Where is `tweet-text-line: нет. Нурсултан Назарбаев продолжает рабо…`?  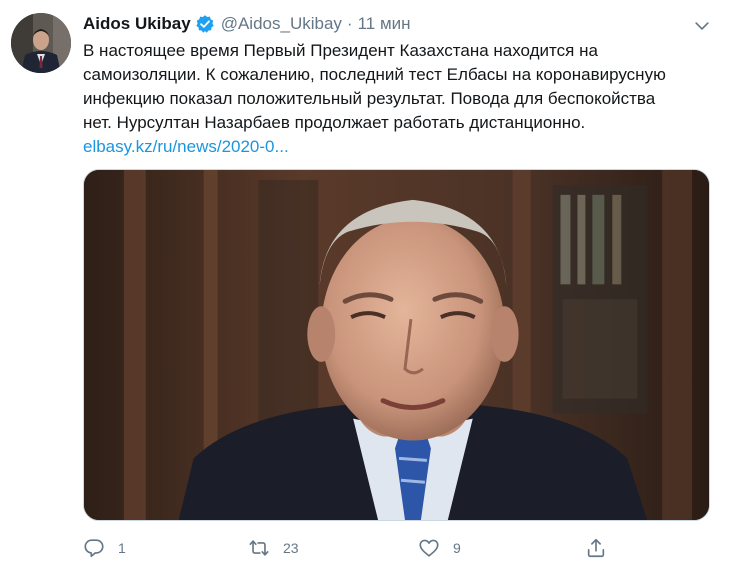 tweet-text-line: нет. Нурсултан Назарбаев продолжает рабо… is located at coordinates (334, 122).